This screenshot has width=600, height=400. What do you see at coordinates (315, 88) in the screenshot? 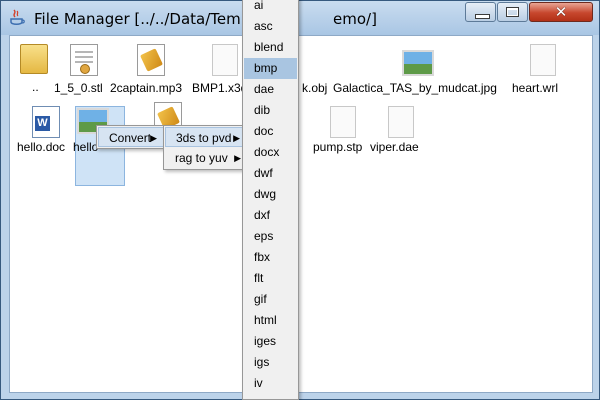
I see `file-label: k.obj` at bounding box center [315, 88].